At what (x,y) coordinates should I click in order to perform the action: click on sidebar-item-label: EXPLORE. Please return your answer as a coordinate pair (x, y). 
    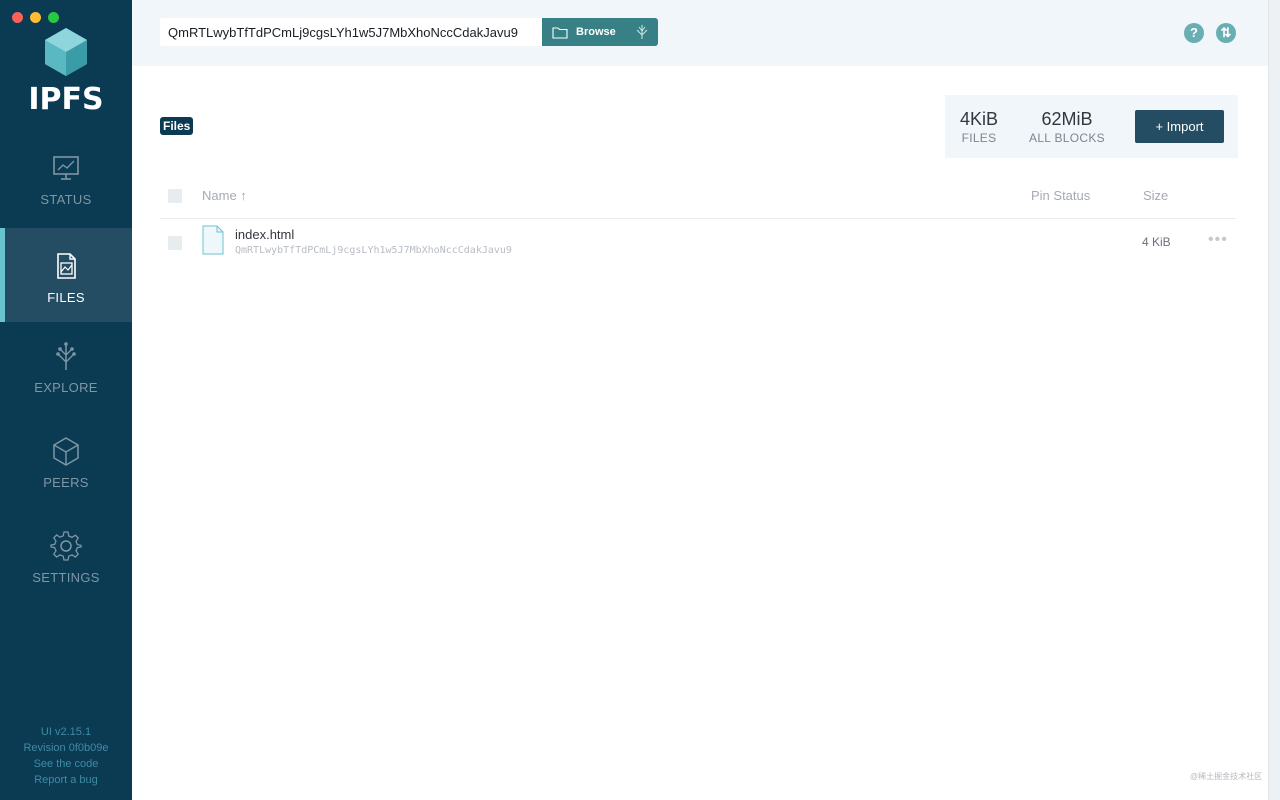
    Looking at the image, I should click on (66, 387).